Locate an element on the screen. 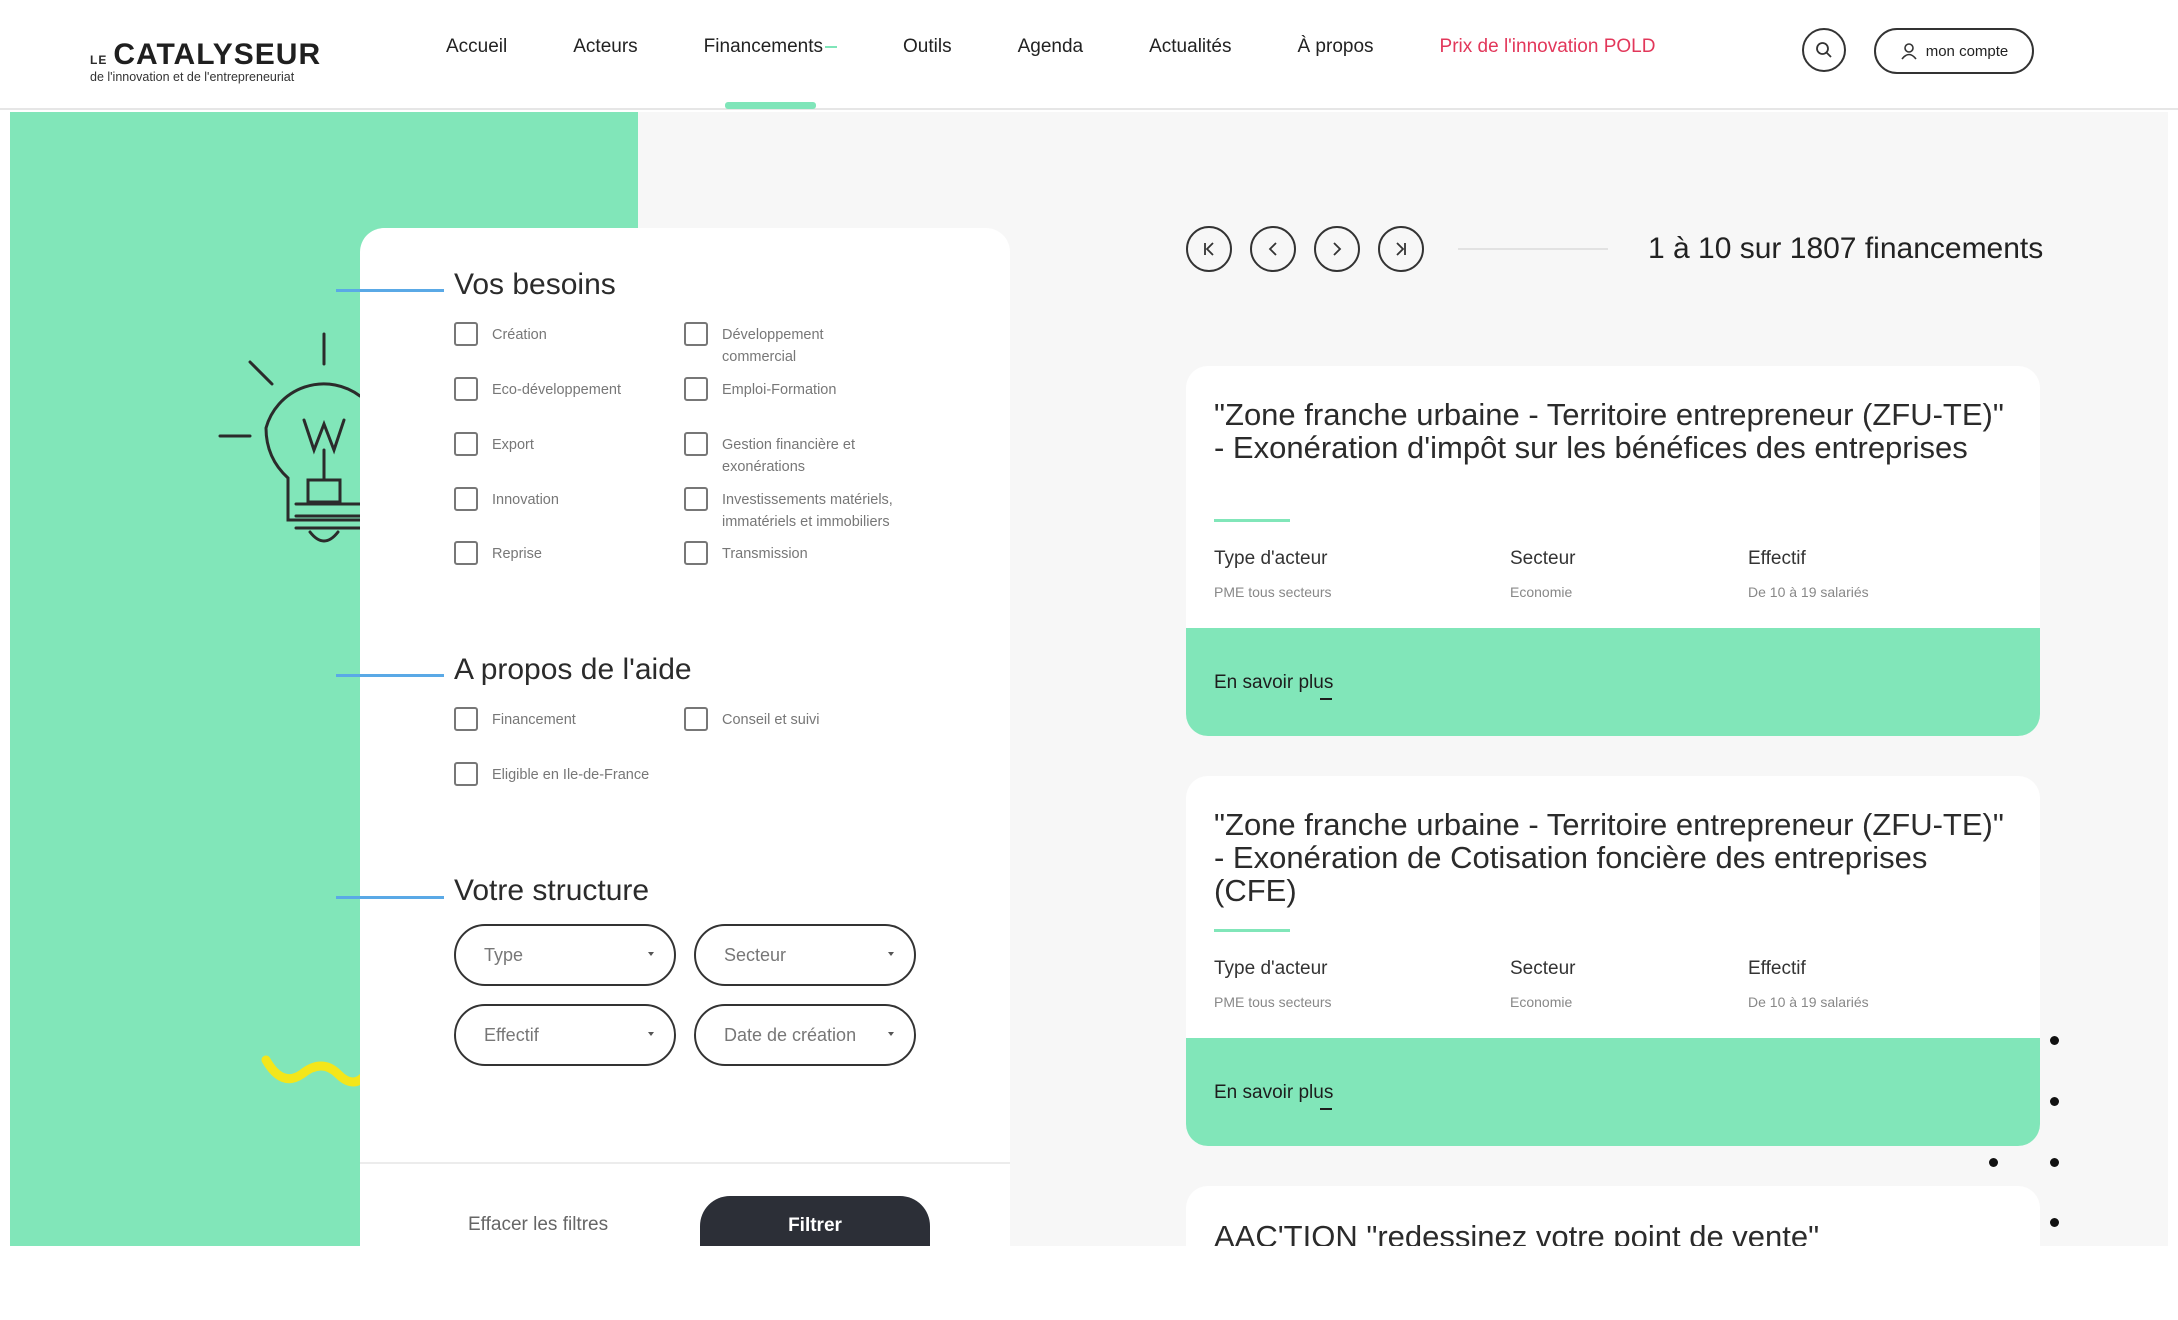 This screenshot has height=1320, width=2178. active-dash is located at coordinates (831, 46).